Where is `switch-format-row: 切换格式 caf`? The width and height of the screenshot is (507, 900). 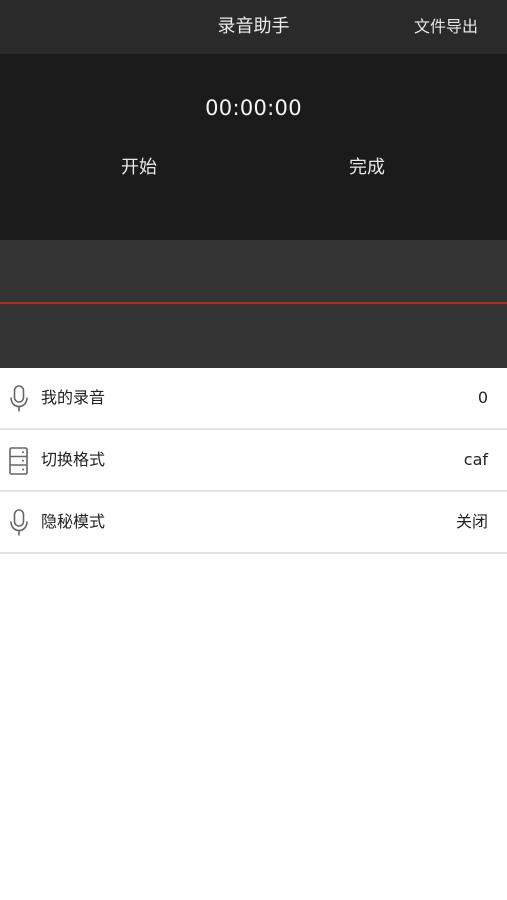
switch-format-row: 切换格式 caf is located at coordinates (253, 461).